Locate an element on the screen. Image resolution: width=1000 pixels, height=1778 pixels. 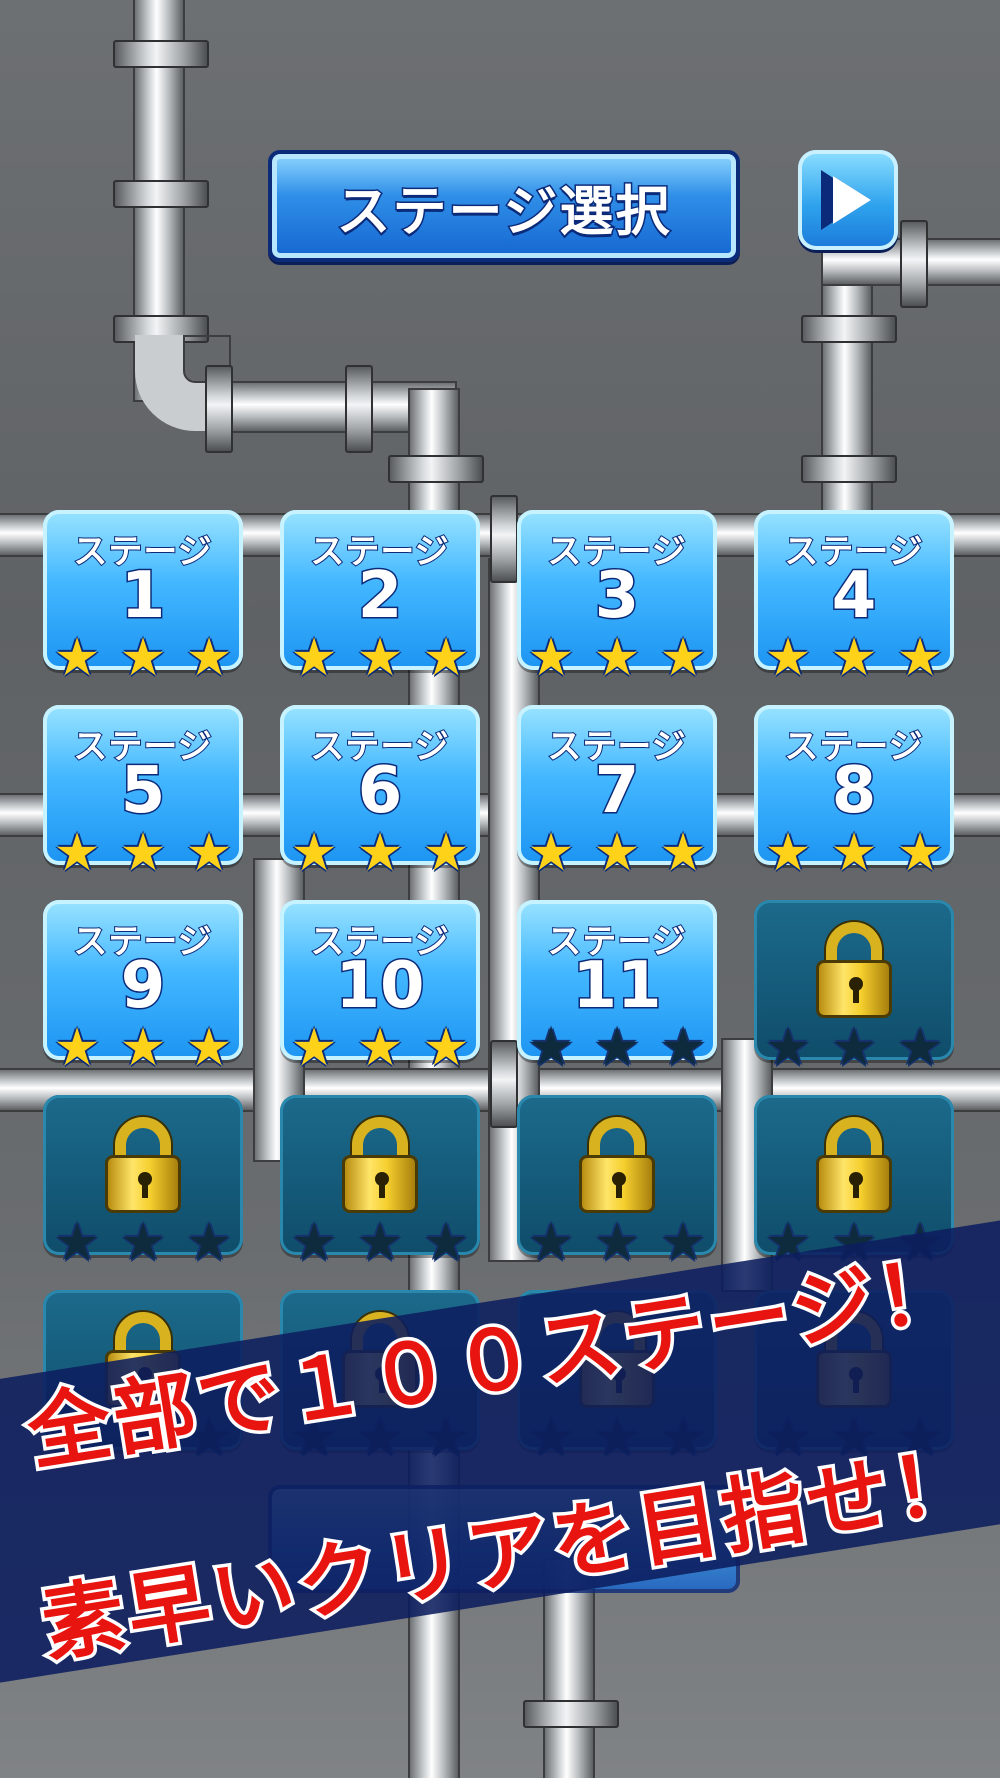
stage-tile: ステージ 2 ★ ★ ★ is located at coordinates (380, 597).